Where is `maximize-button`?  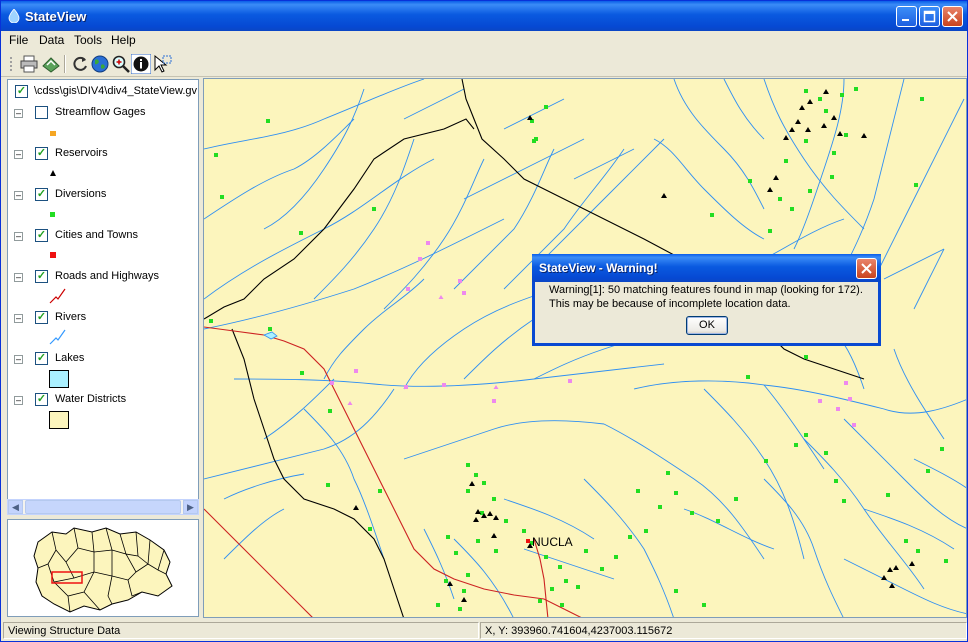 maximize-button is located at coordinates (929, 16).